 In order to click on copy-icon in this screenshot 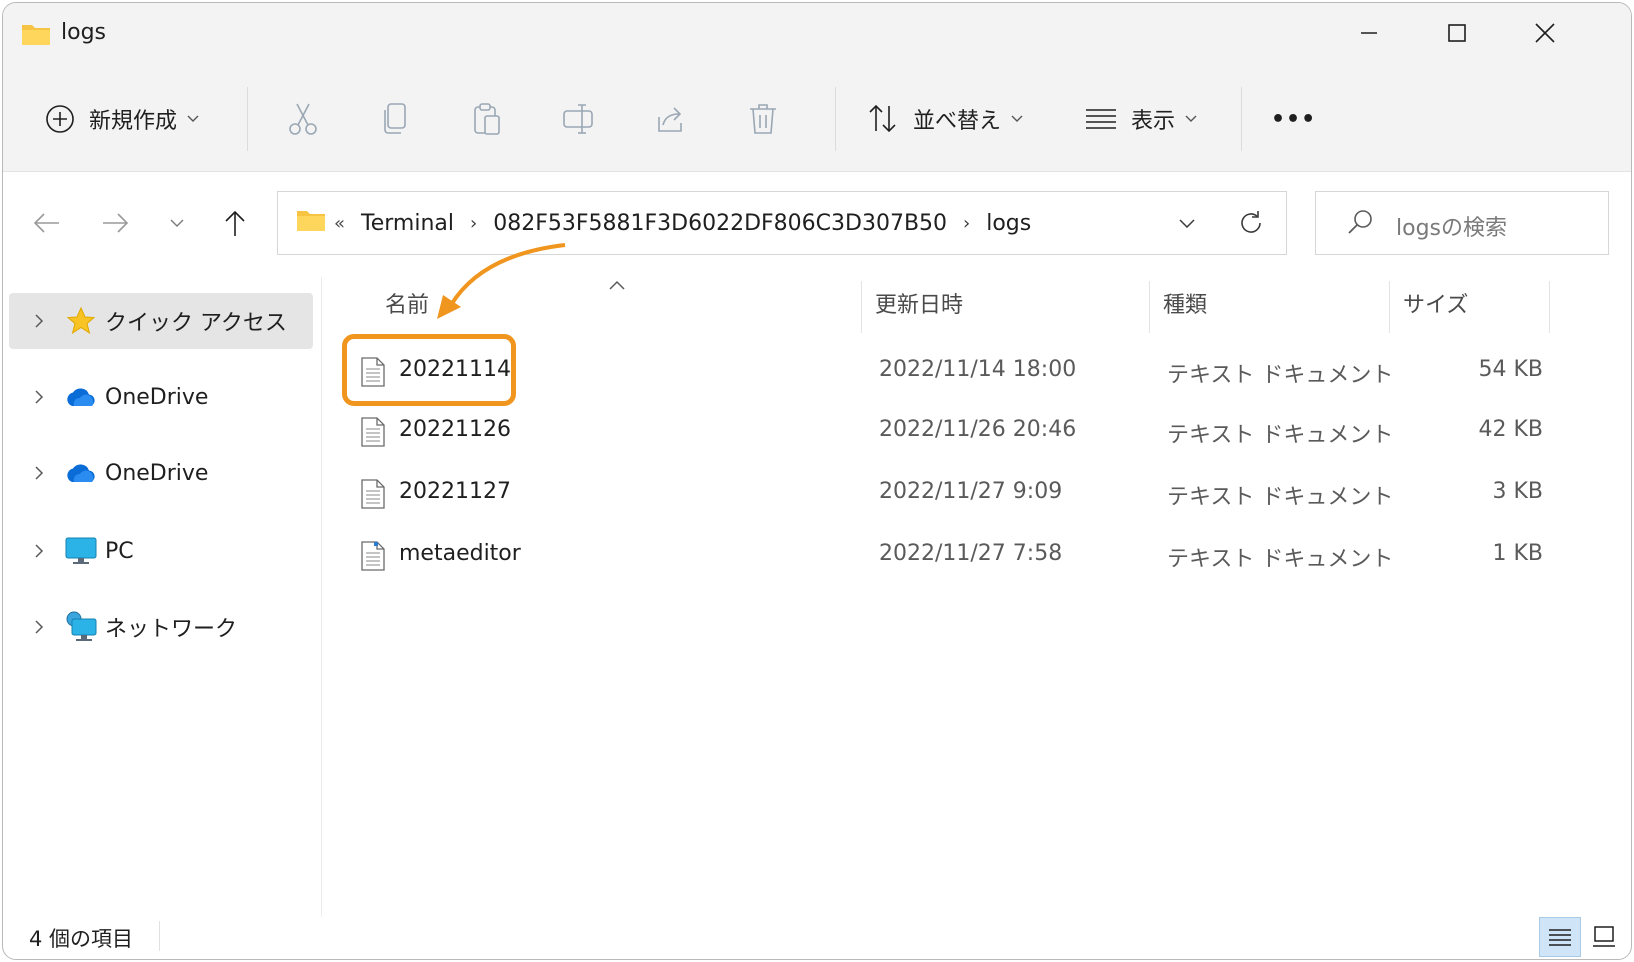, I will do `click(395, 118)`.